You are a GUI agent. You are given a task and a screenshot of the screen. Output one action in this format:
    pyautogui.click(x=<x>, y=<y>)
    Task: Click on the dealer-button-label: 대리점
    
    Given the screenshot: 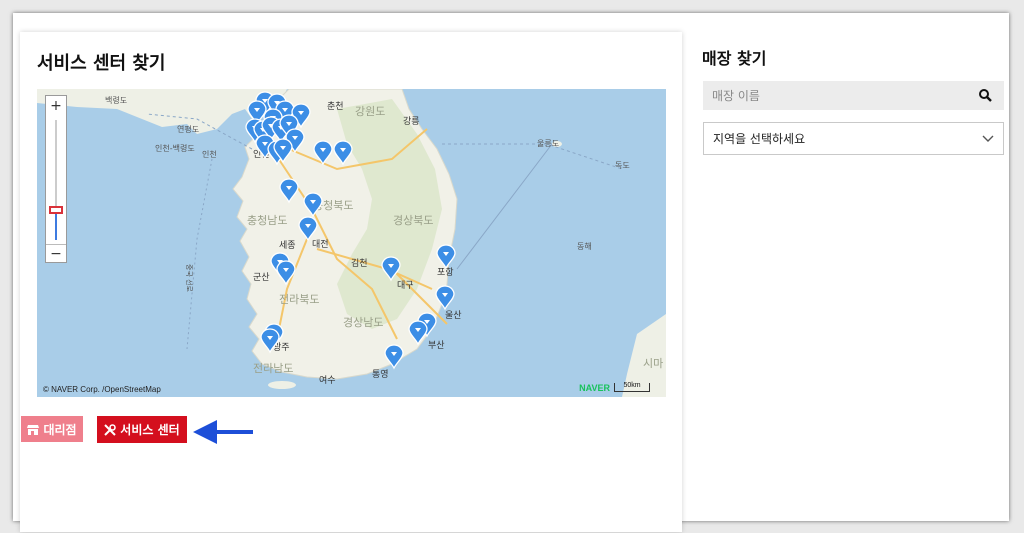 What is the action you would take?
    pyautogui.click(x=60, y=429)
    